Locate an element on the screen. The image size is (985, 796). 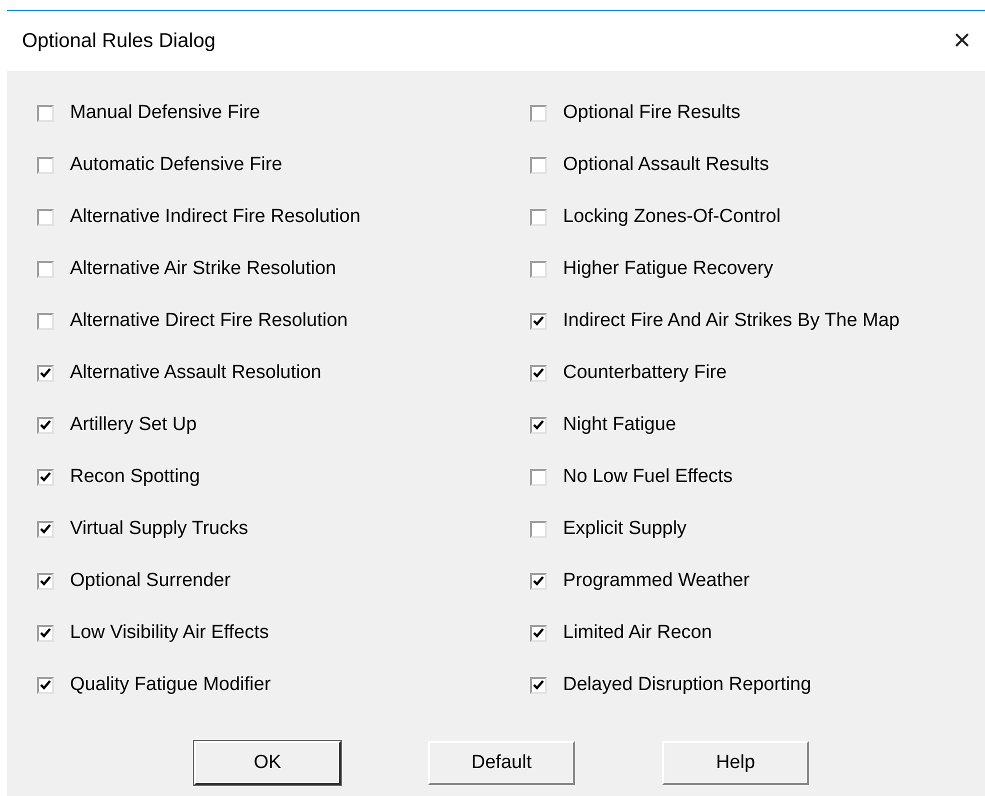
checkbox-label: Automatic Defensive Fire is located at coordinates (176, 164).